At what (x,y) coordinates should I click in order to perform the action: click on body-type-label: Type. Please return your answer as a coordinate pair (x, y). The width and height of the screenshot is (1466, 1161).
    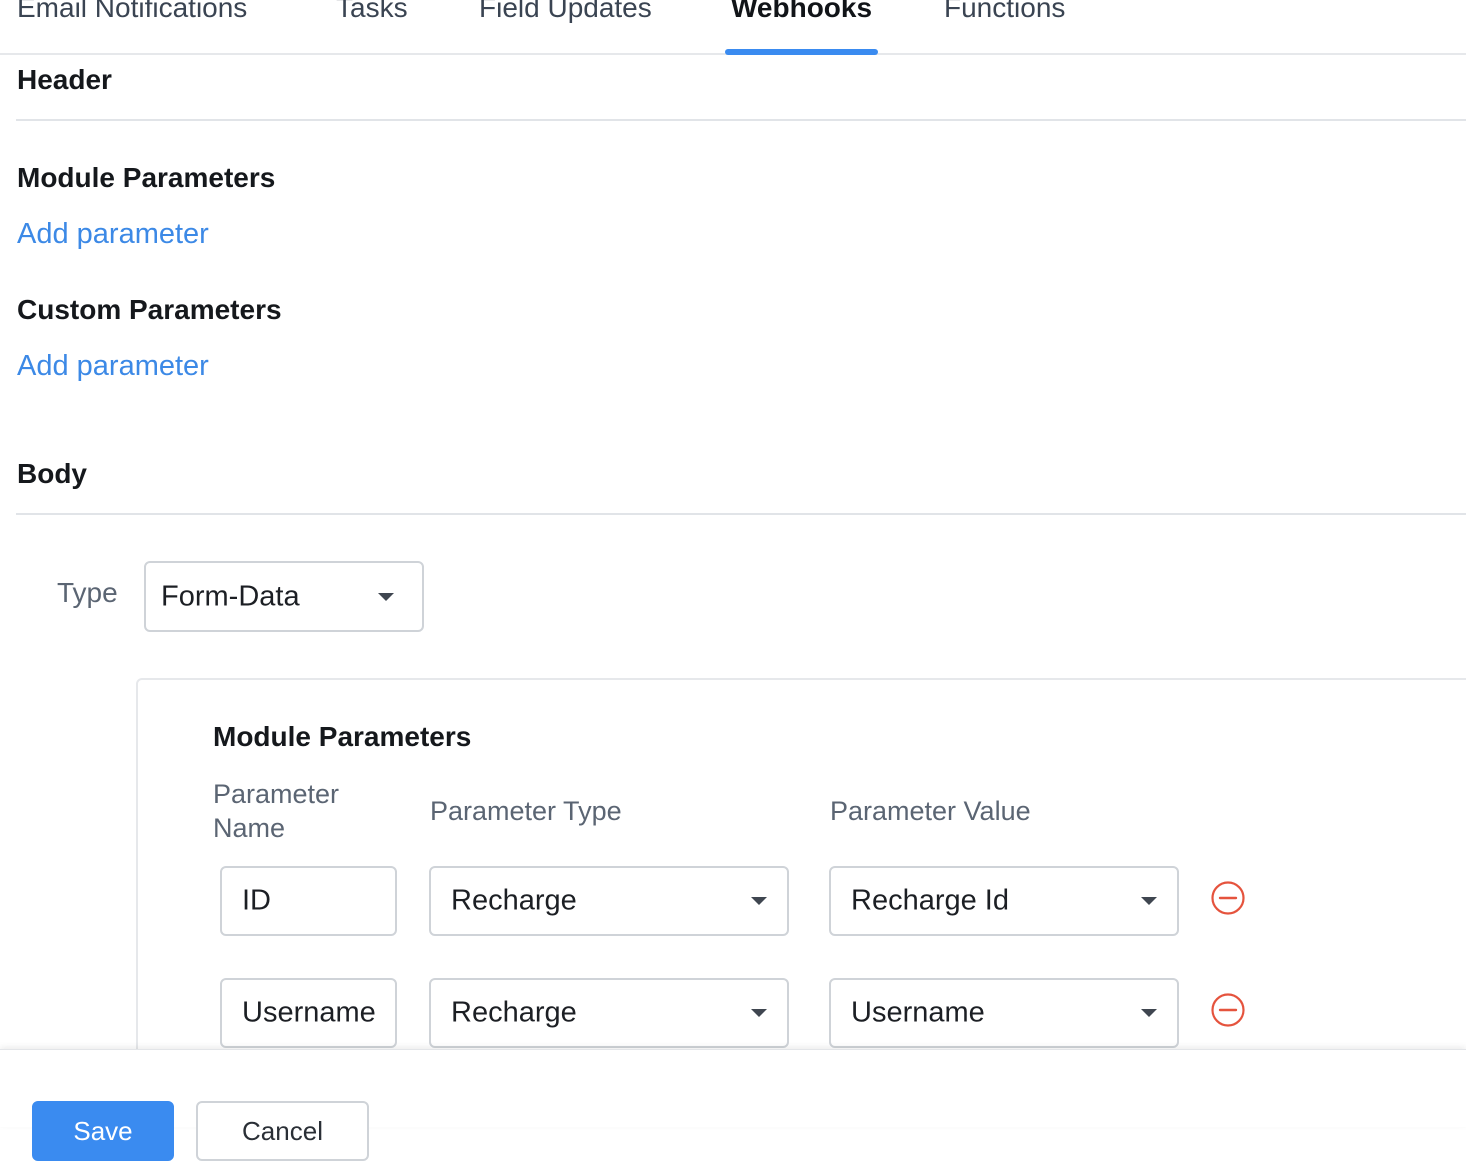
    Looking at the image, I should click on (87, 592).